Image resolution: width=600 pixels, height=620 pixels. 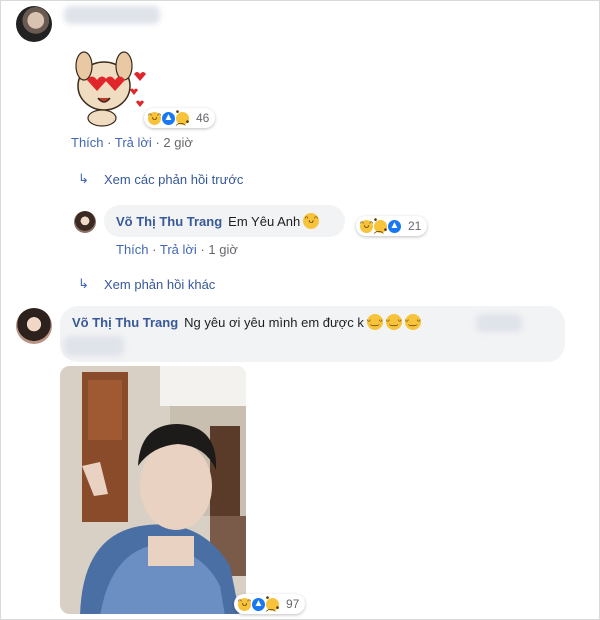 I want to click on reaction-summary: ᵔᴗᵔ ▲ •︵• 97, so click(x=270, y=603).